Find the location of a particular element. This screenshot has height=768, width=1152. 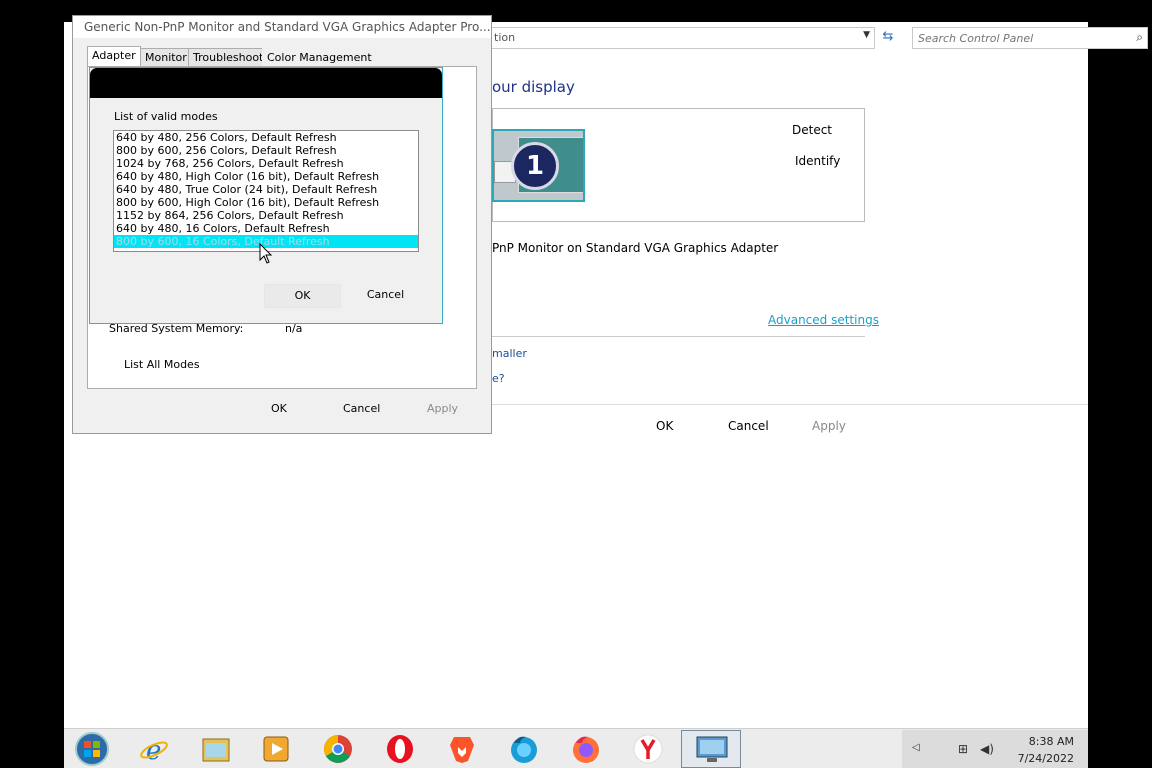

address-dropdown-icon: ▼ is located at coordinates (866, 35).